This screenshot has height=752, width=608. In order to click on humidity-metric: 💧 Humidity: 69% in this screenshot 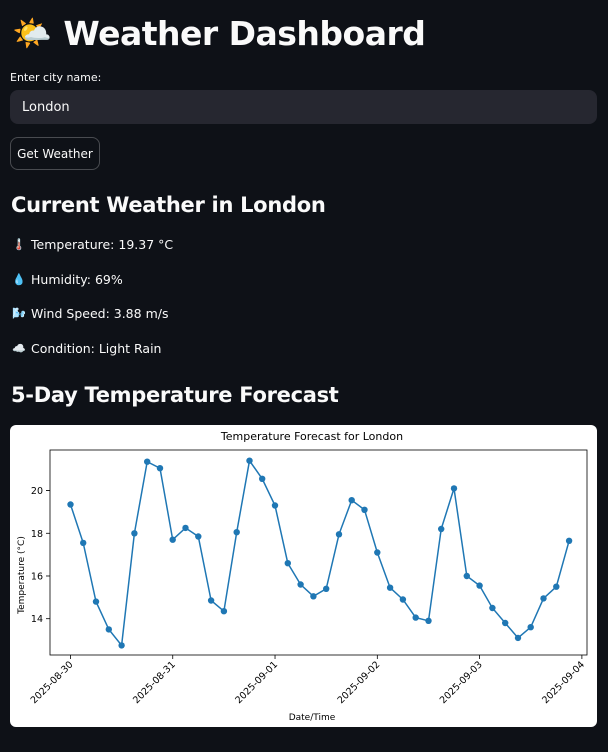, I will do `click(67, 279)`.